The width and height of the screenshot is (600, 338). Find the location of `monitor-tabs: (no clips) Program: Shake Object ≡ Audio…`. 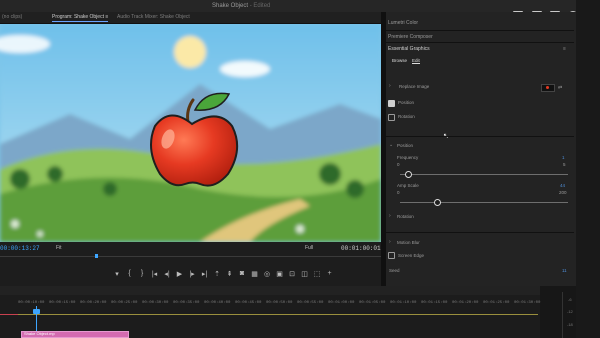

monitor-tabs: (no clips) Program: Shake Object ≡ Audio… is located at coordinates (192, 18).